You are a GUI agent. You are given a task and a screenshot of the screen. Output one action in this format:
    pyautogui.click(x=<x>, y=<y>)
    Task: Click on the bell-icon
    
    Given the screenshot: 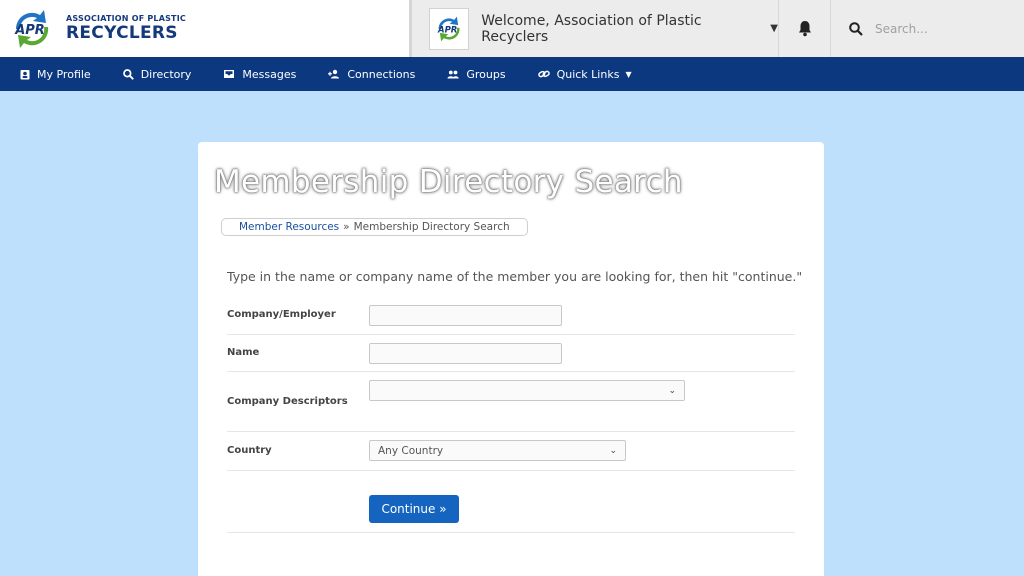 What is the action you would take?
    pyautogui.click(x=804, y=29)
    